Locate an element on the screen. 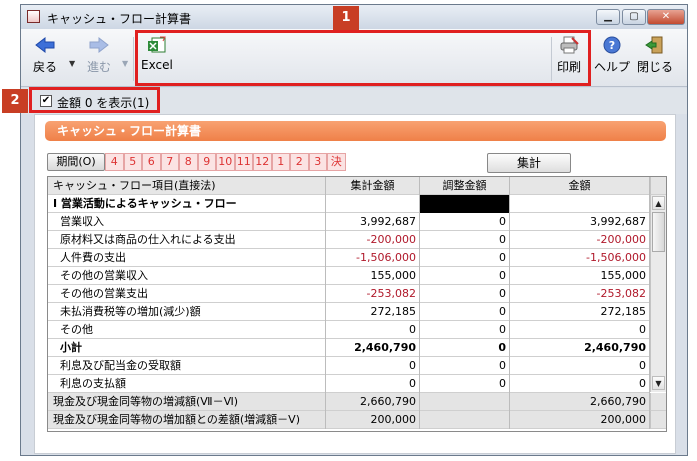  table-row: Ⅰ 営業活動によるキャッシュ・フロー is located at coordinates (349, 204).